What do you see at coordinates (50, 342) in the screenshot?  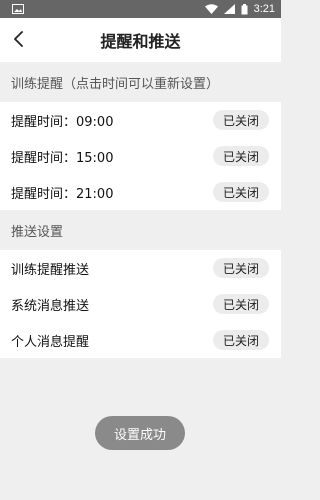 I see `row-label: 个人消息提醒` at bounding box center [50, 342].